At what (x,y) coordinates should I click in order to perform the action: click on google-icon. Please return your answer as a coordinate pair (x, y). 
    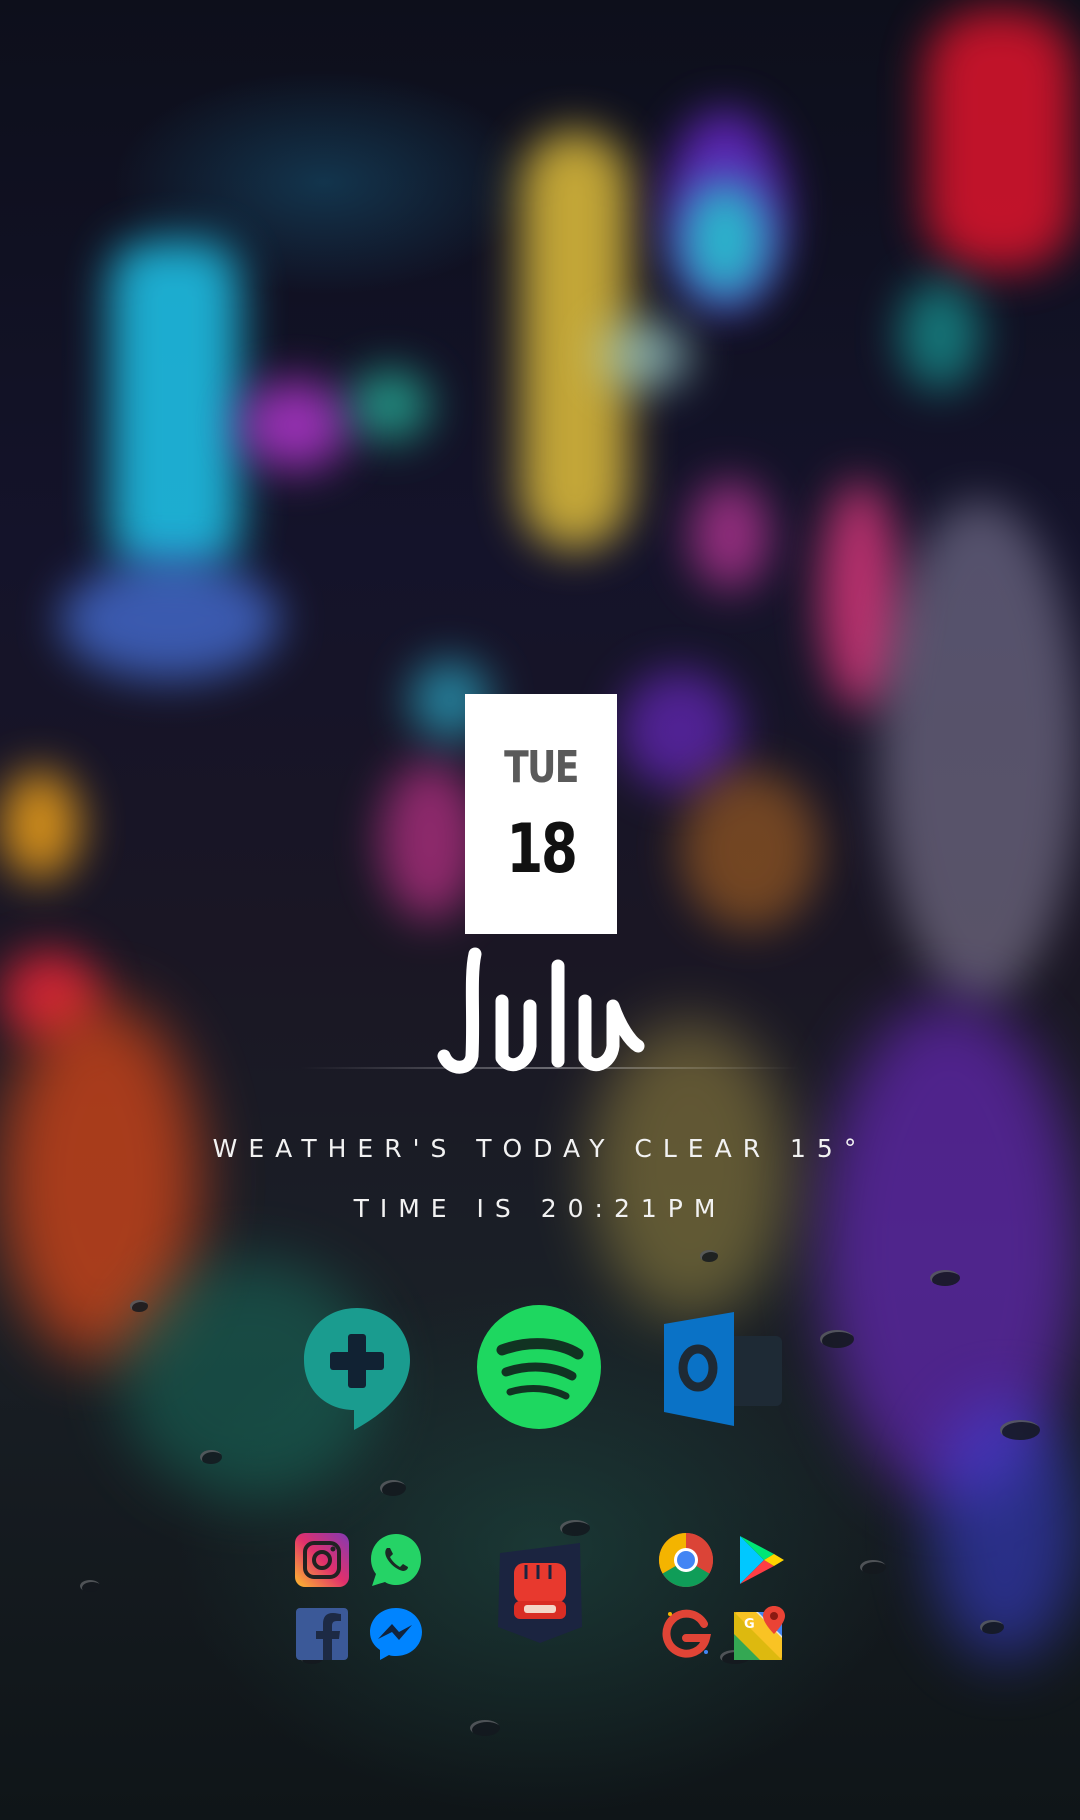
    Looking at the image, I should click on (686, 1634).